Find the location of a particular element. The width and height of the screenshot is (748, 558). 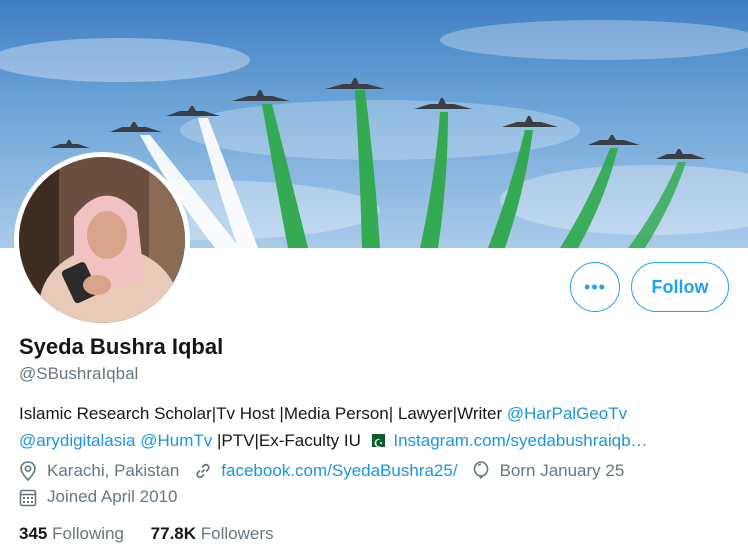

location-text: Karachi, Pakistan is located at coordinates (113, 470).